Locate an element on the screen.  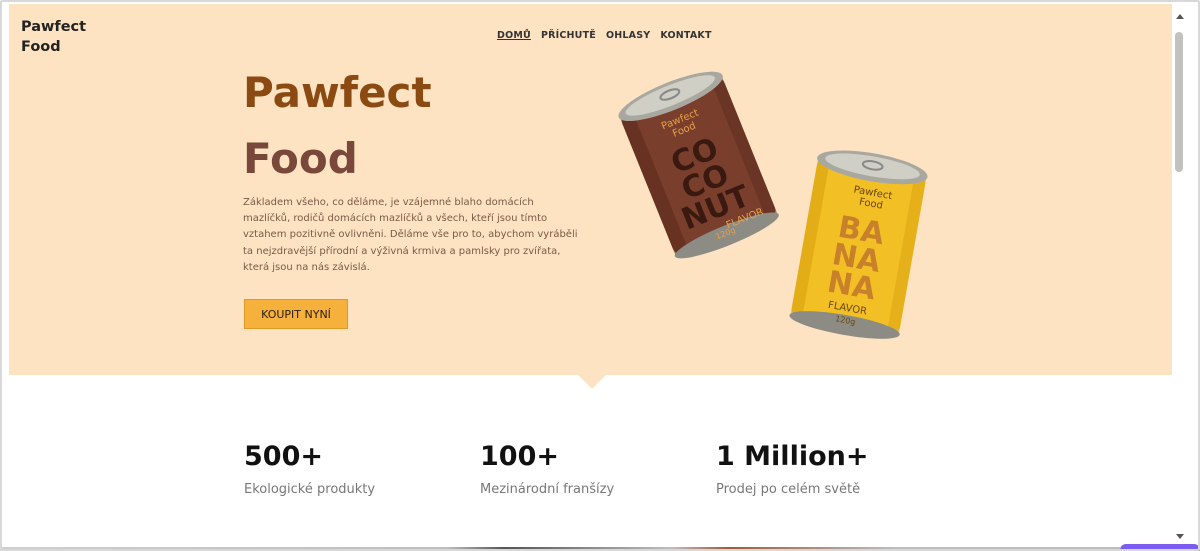
stat-franchises: 100+ Mezinárodní franšízy is located at coordinates (547, 467).